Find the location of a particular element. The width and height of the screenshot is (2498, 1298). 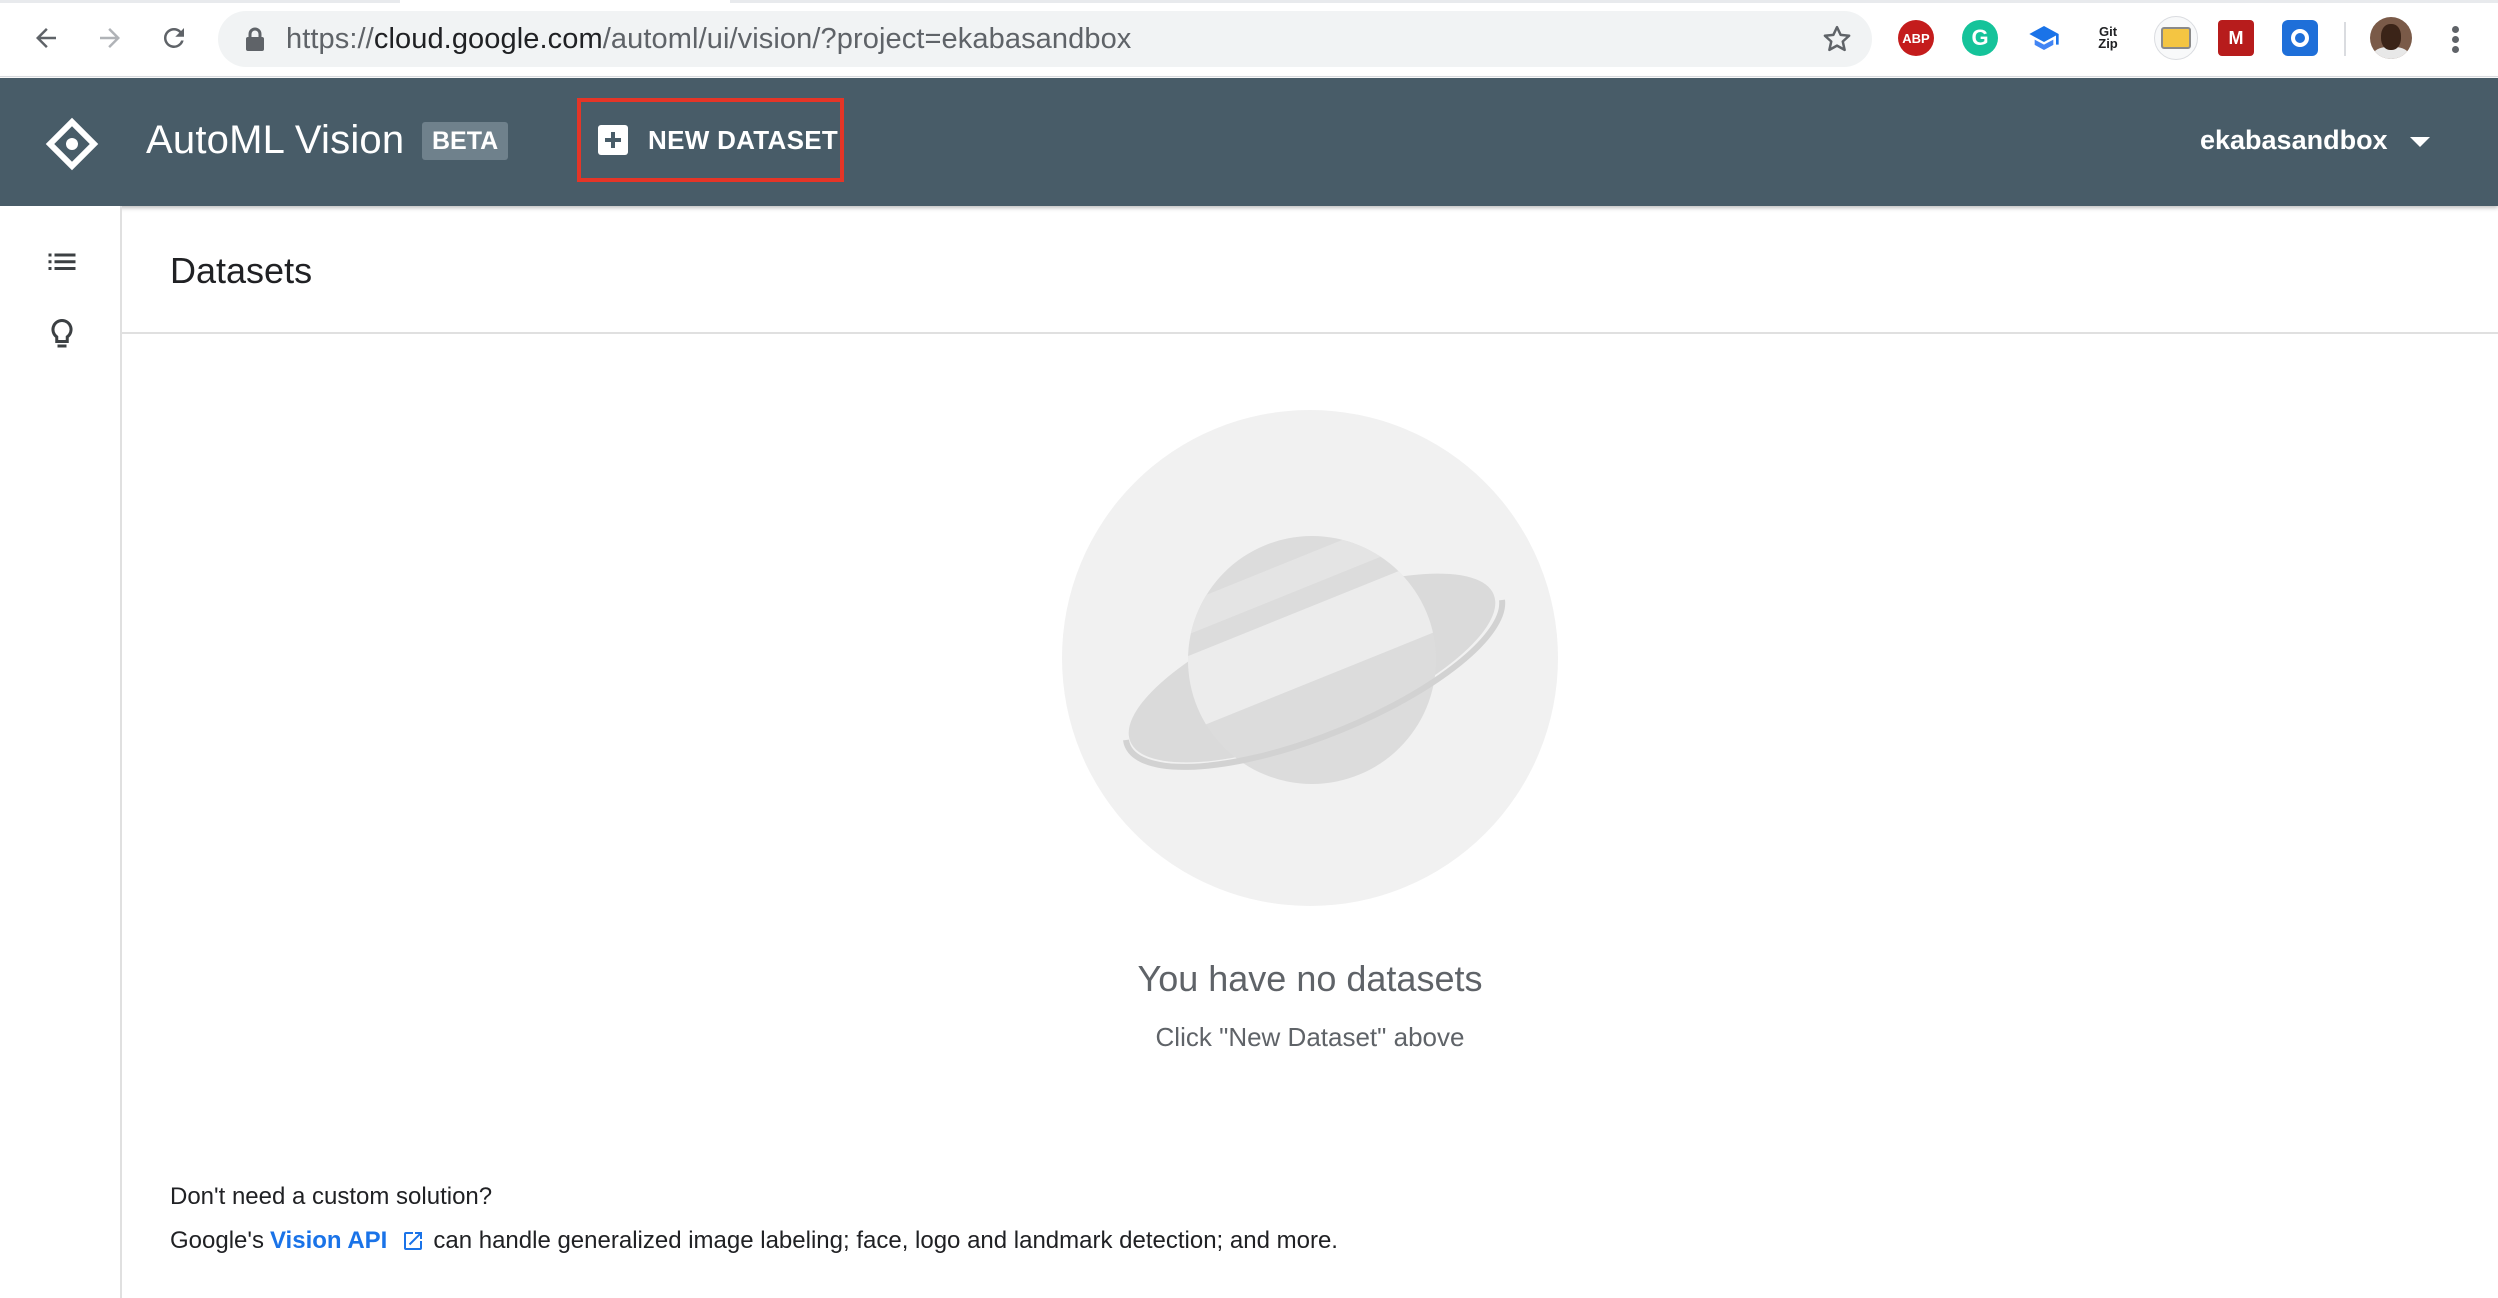

empty-state-title: You have no datasets is located at coordinates (1310, 978).